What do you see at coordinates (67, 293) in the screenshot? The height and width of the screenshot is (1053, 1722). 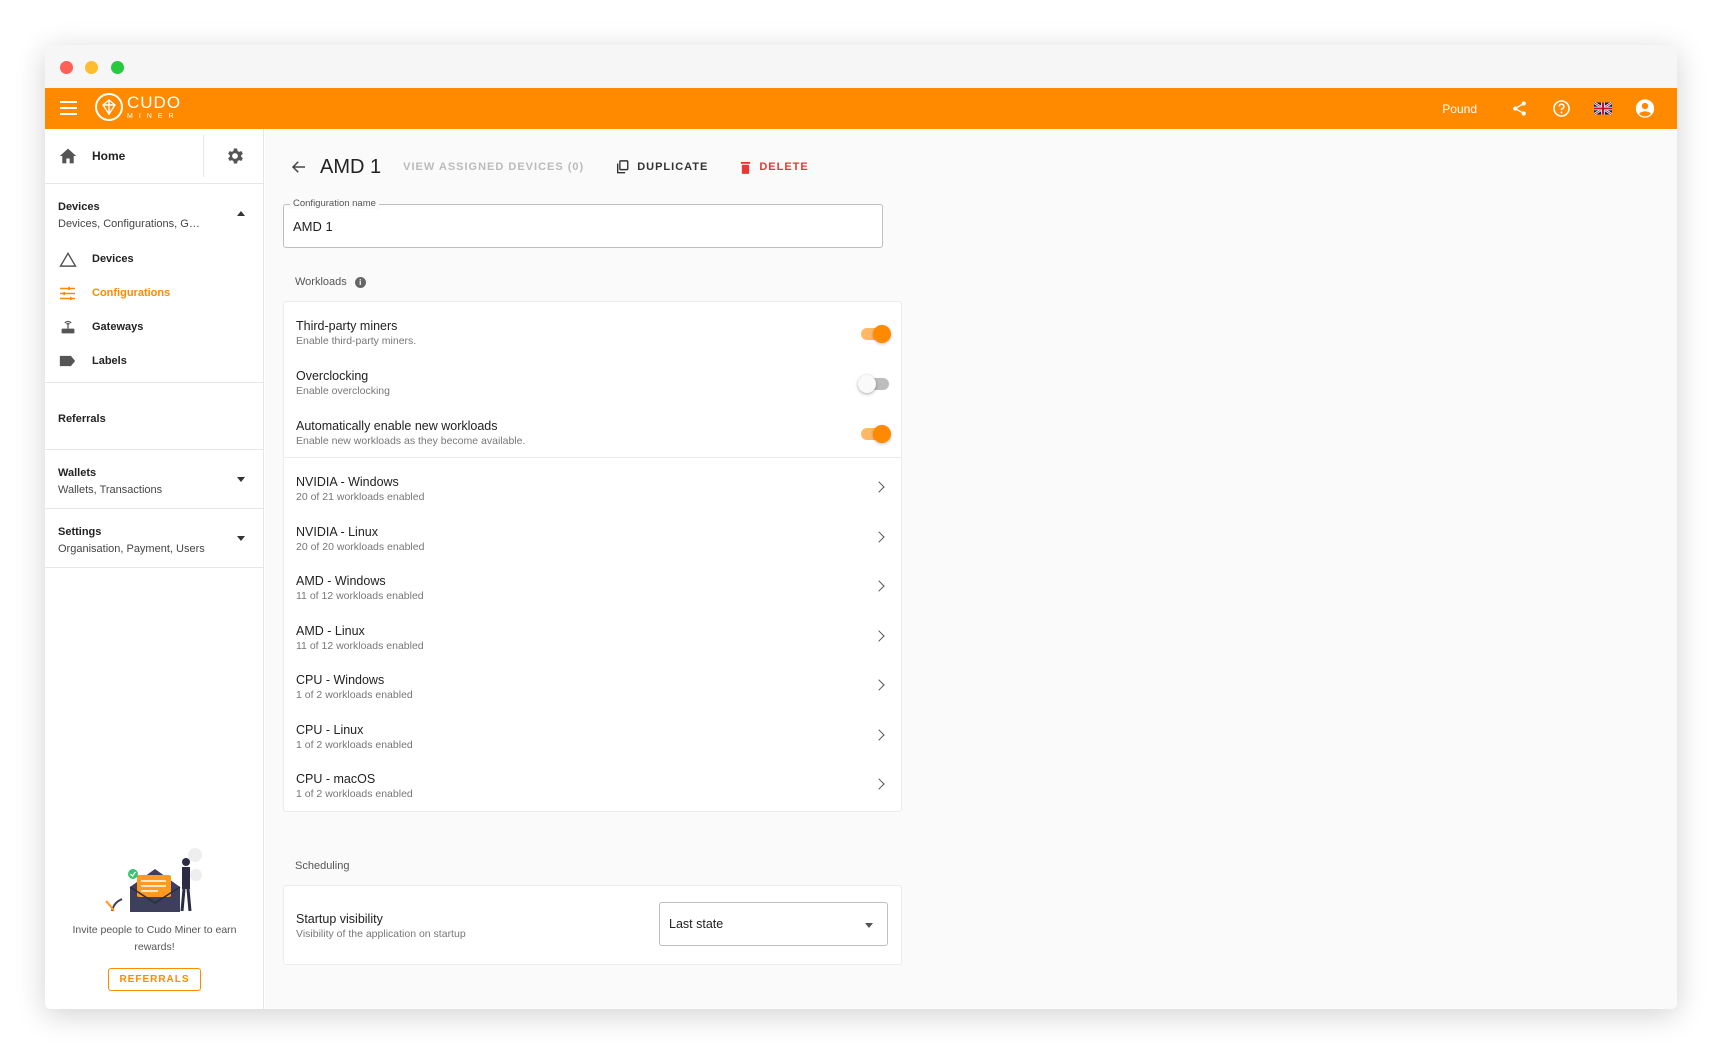 I see `tune-icon` at bounding box center [67, 293].